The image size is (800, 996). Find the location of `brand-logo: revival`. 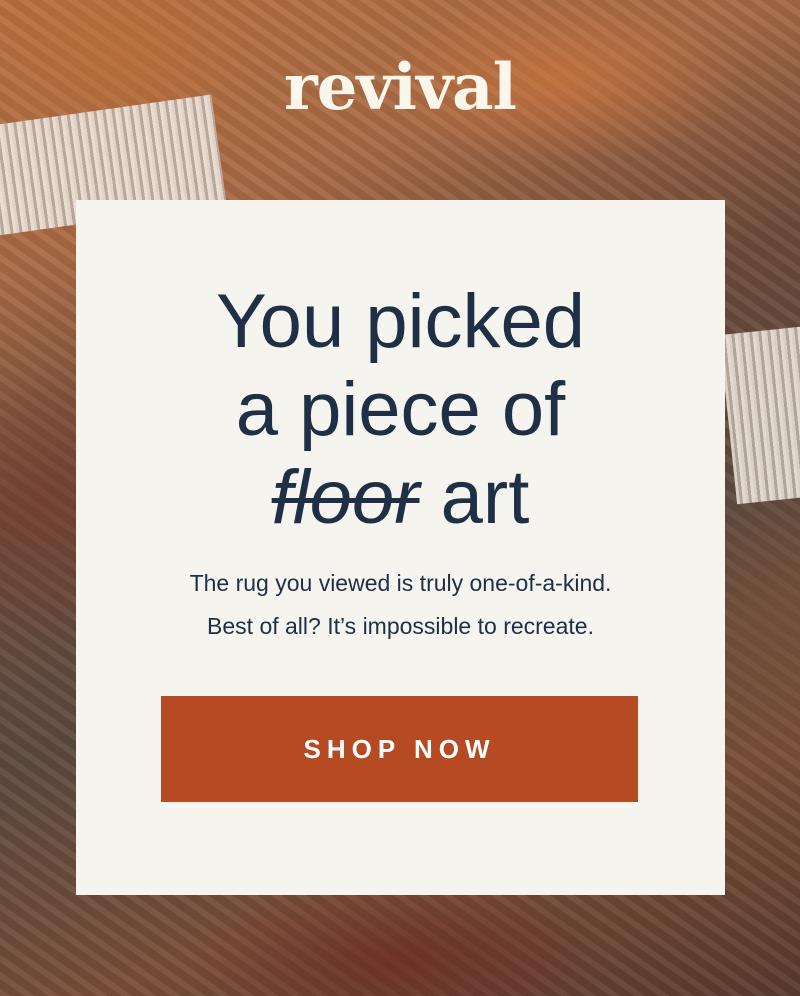

brand-logo: revival is located at coordinates (400, 88).